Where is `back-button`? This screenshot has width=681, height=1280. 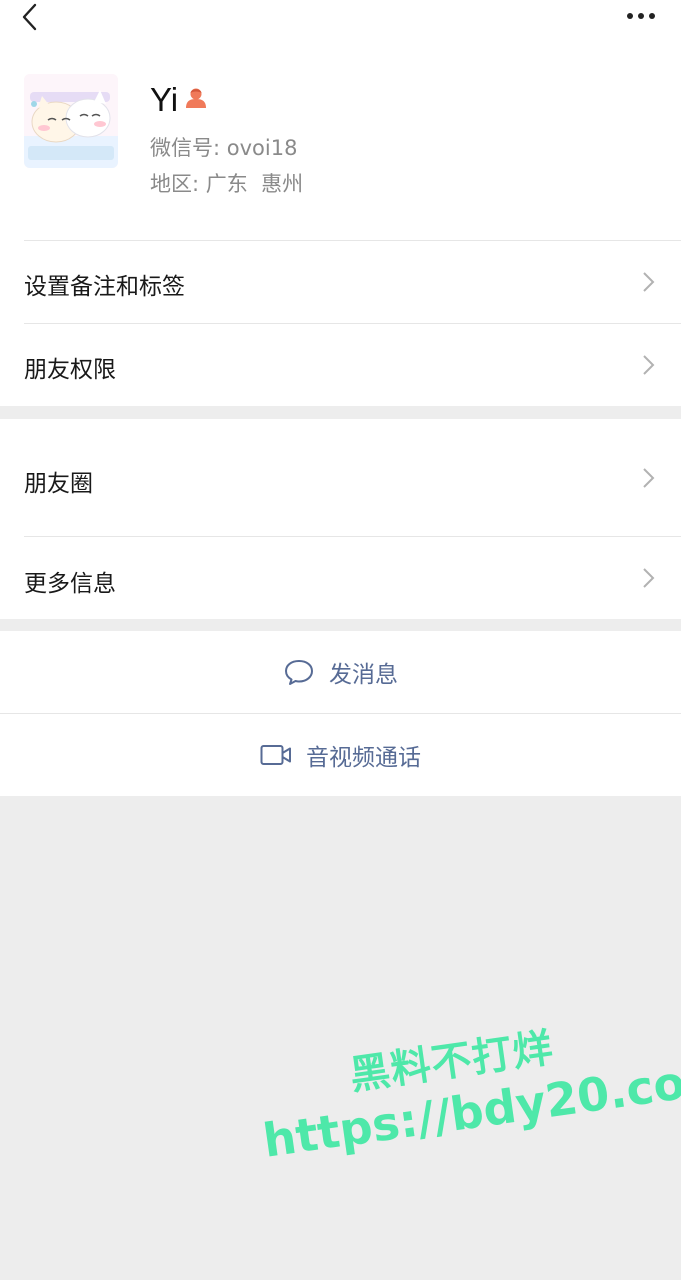 back-button is located at coordinates (30, 17).